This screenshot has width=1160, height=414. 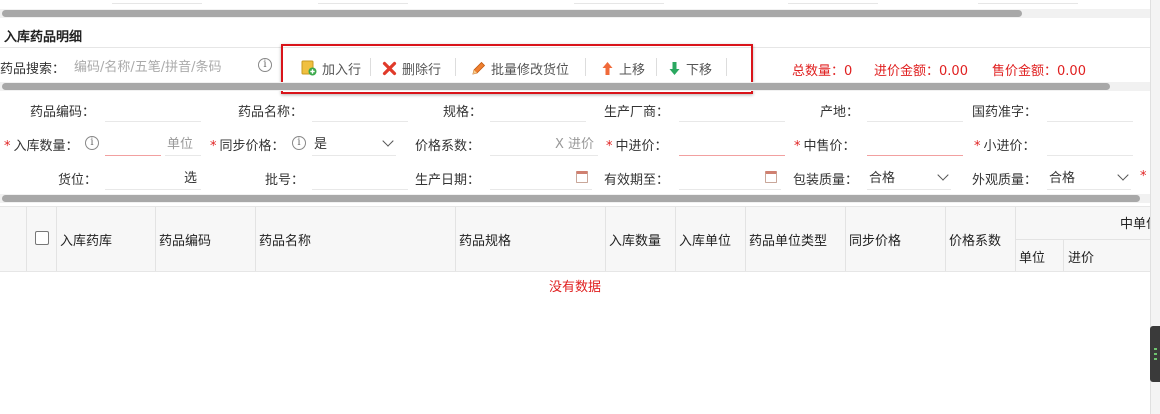 What do you see at coordinates (252, 146) in the screenshot?
I see `sync-price-label-text: 同步价格：` at bounding box center [252, 146].